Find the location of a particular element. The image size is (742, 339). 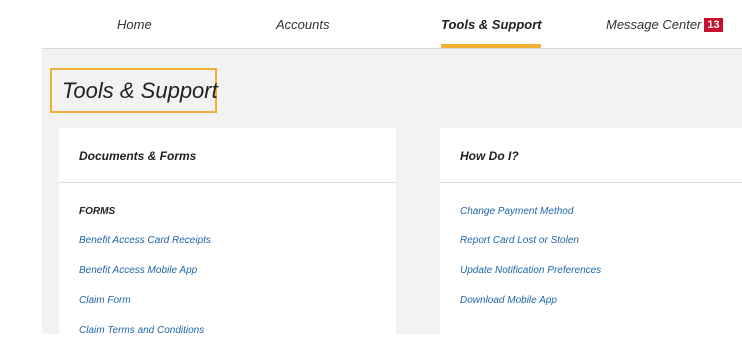

message-count-badge: 13 is located at coordinates (713, 25).